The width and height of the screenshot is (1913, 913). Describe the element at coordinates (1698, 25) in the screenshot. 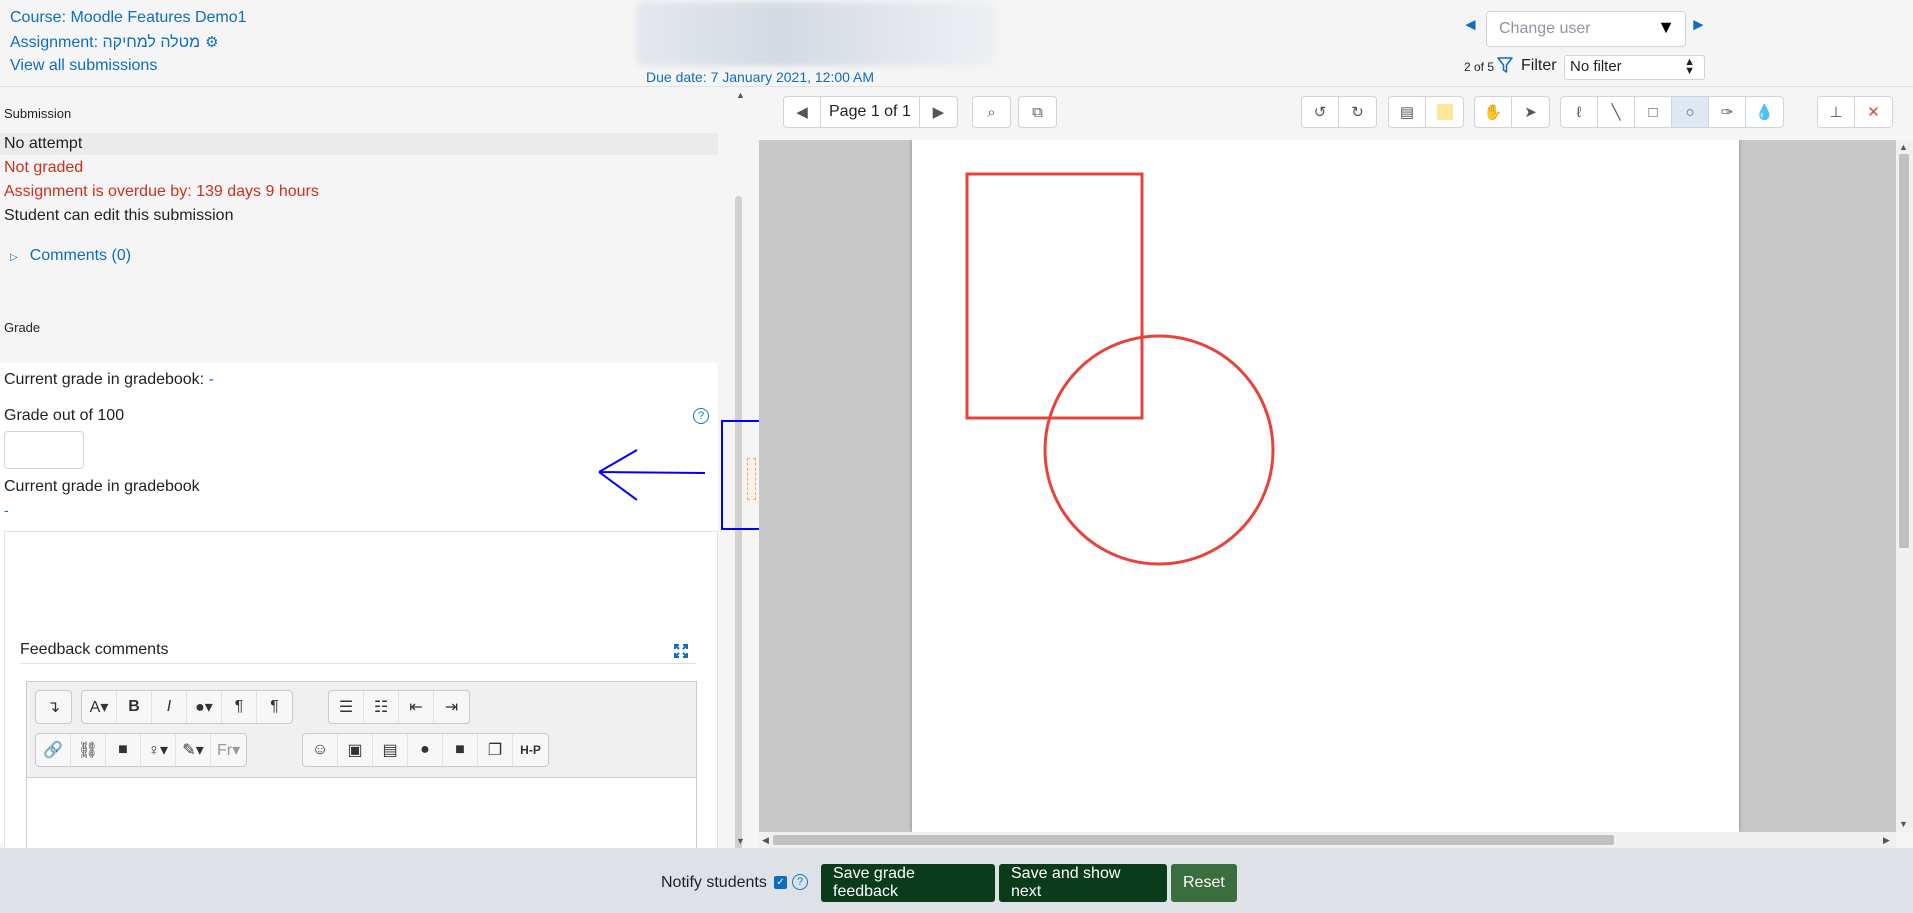

I see `next-user-icon: ►` at that location.